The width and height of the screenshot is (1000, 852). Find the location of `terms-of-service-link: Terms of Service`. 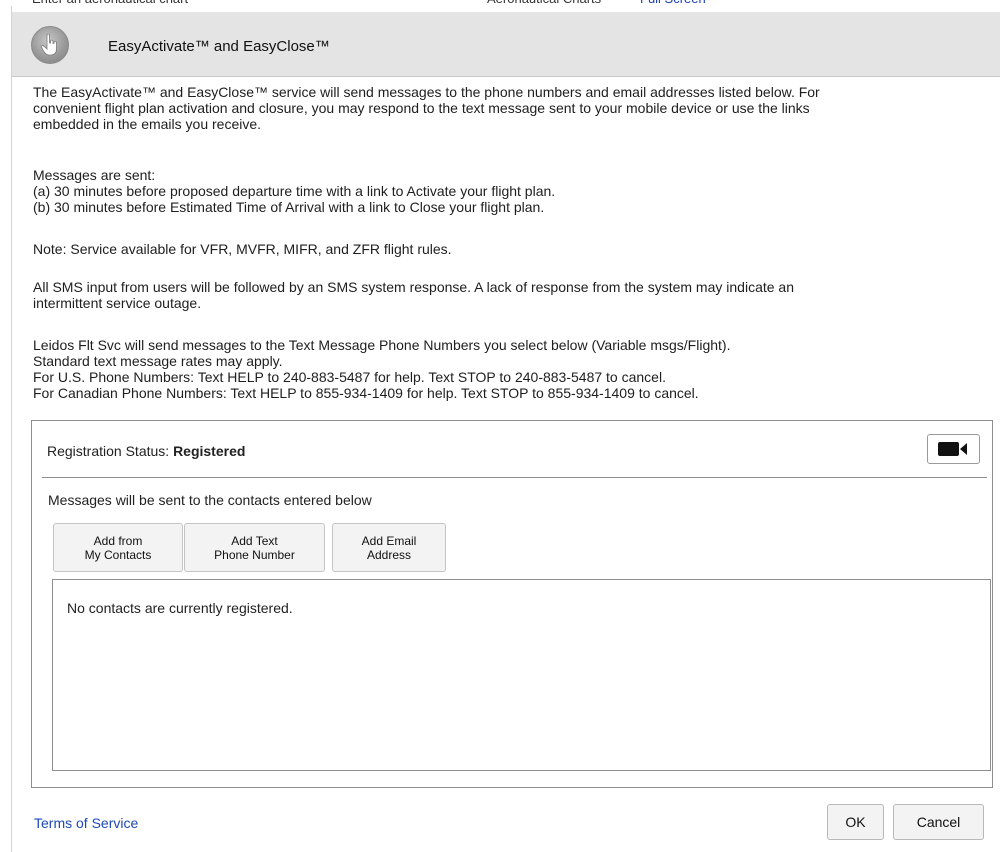

terms-of-service-link: Terms of Service is located at coordinates (86, 823).